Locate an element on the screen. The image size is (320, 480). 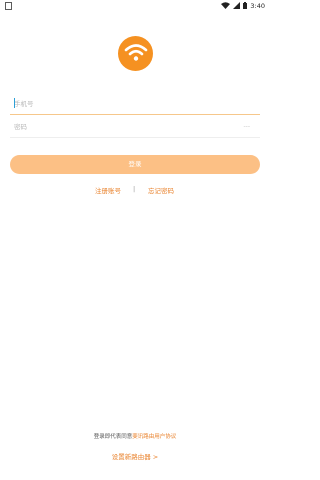
app-logo is located at coordinates (135, 53).